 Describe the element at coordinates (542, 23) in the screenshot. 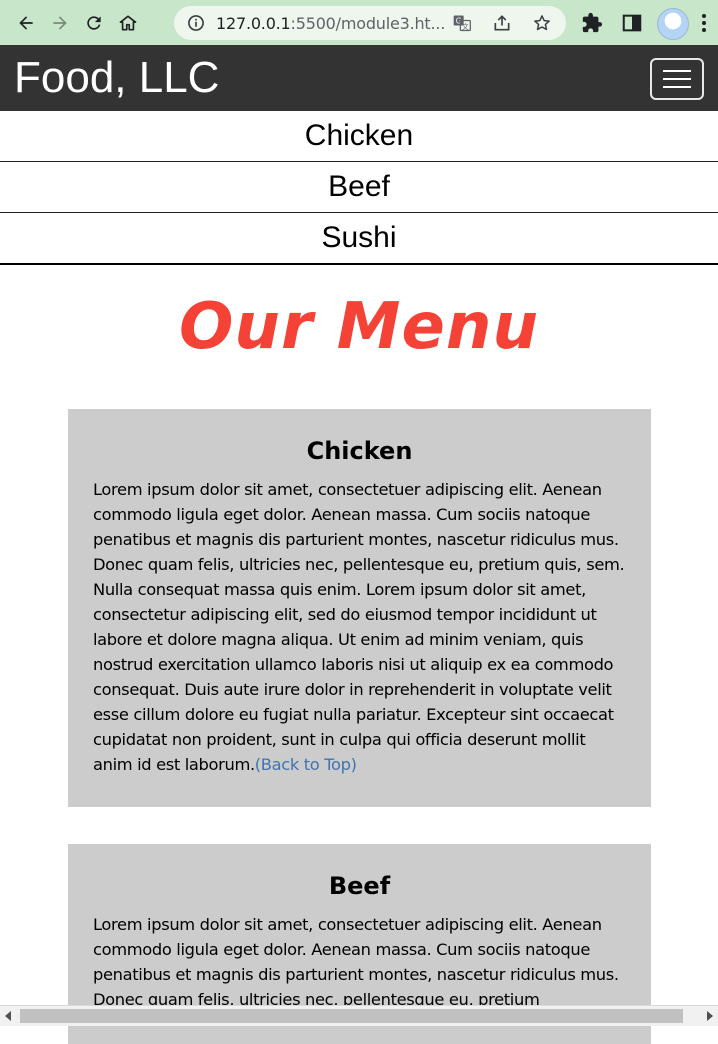

I see `bookmark-star-icon` at that location.